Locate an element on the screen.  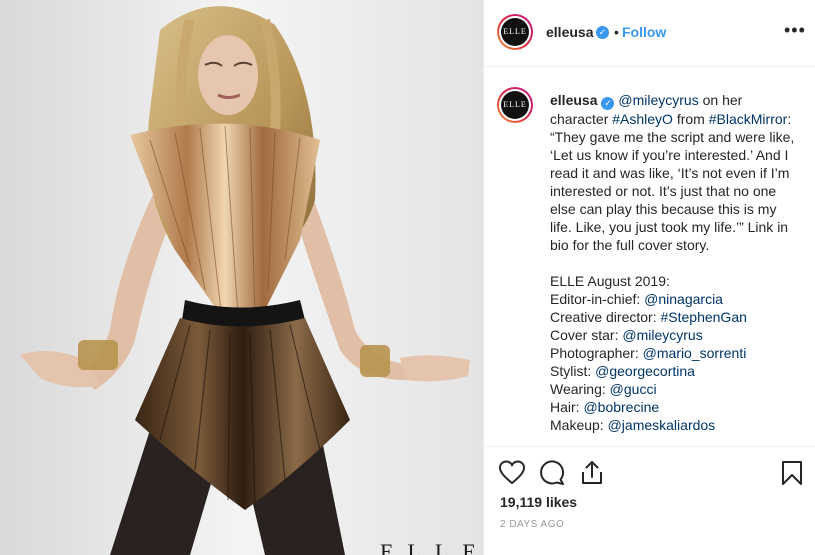
follow-button: Follow is located at coordinates (644, 32).